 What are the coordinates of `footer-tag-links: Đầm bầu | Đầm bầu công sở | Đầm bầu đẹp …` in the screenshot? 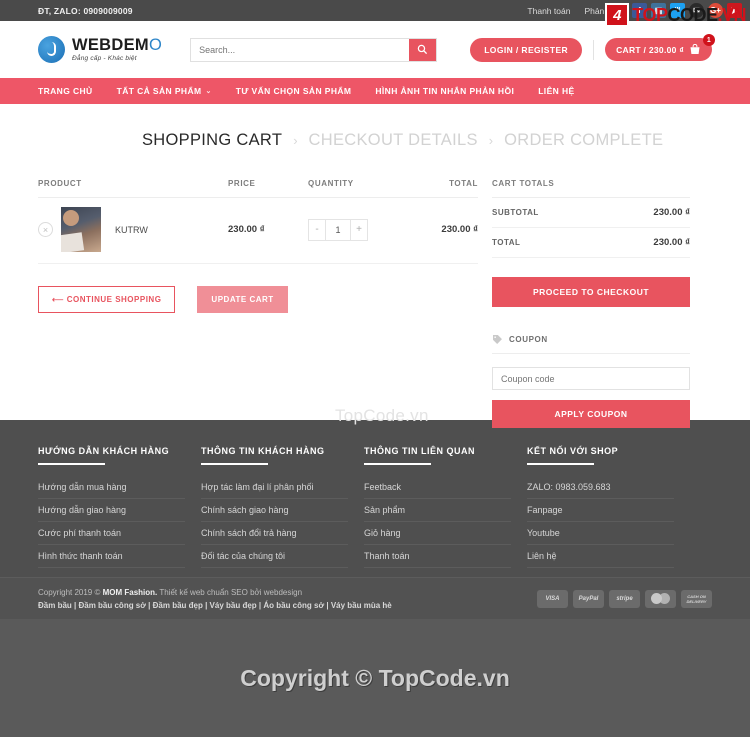 It's located at (215, 605).